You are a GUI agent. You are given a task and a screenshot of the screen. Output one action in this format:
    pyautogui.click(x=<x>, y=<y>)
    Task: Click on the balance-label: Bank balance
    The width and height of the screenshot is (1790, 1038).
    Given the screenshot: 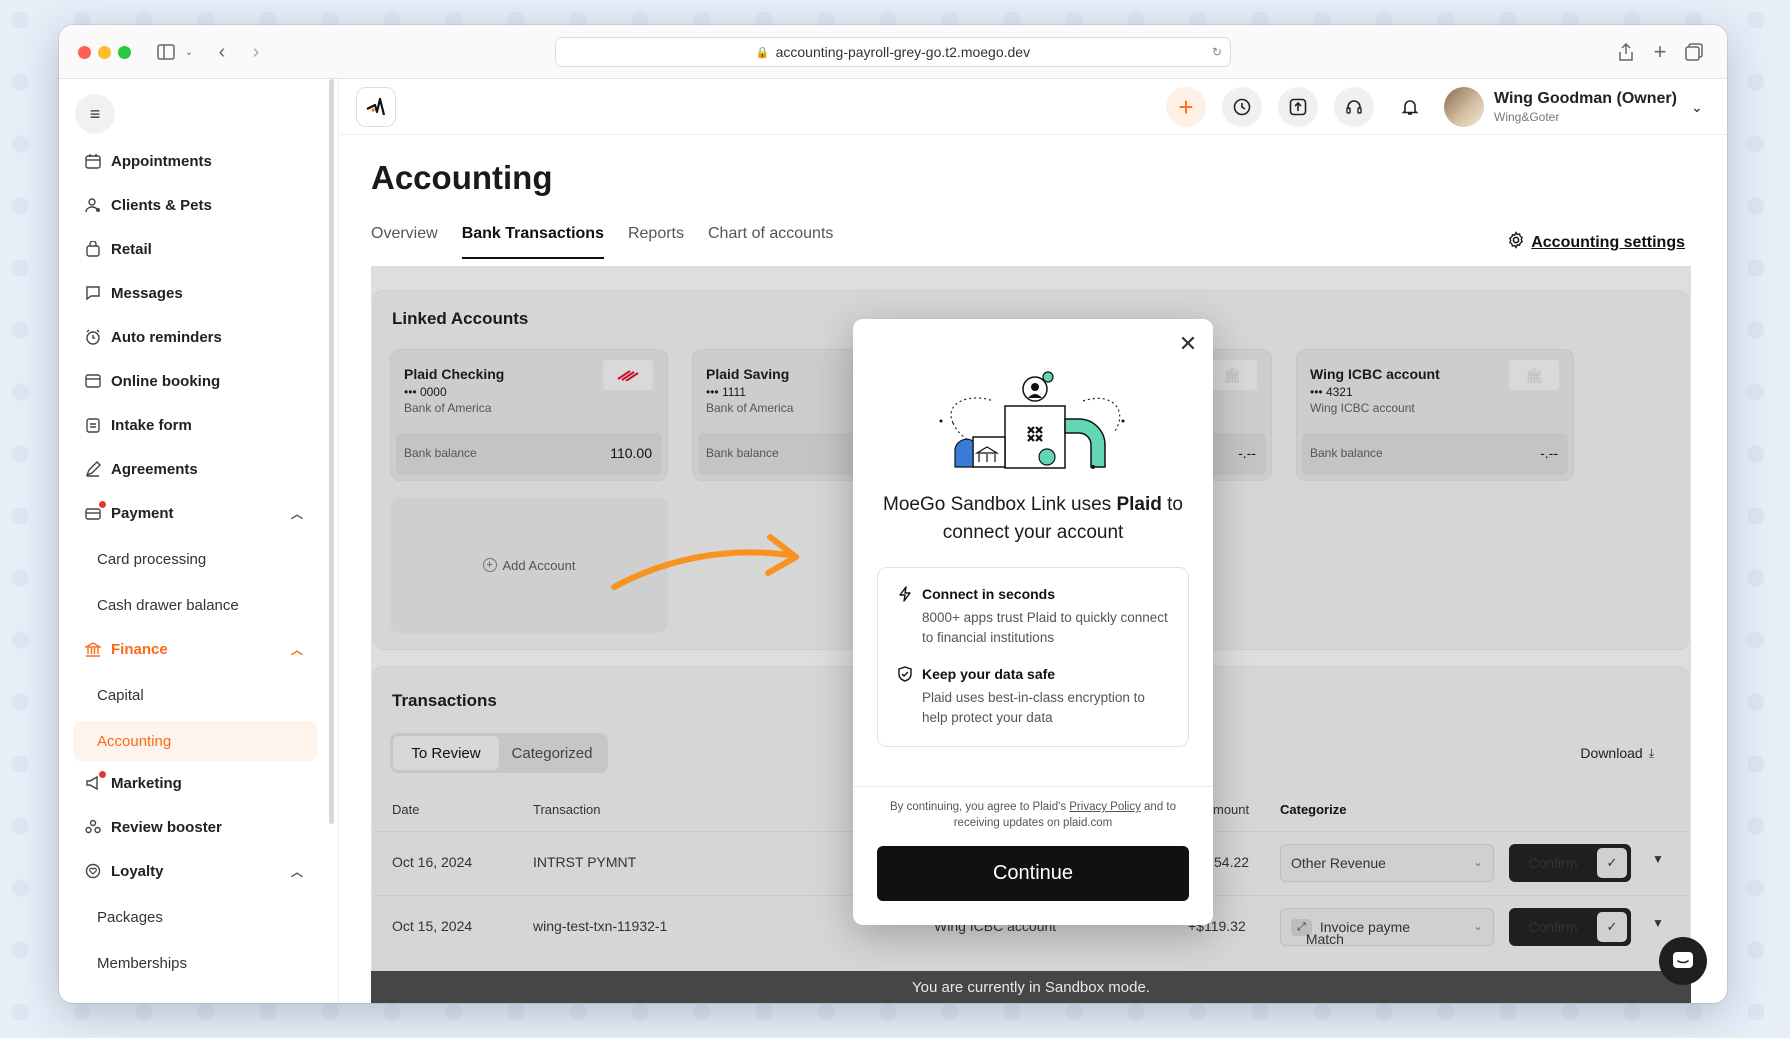 What is the action you would take?
    pyautogui.click(x=742, y=453)
    